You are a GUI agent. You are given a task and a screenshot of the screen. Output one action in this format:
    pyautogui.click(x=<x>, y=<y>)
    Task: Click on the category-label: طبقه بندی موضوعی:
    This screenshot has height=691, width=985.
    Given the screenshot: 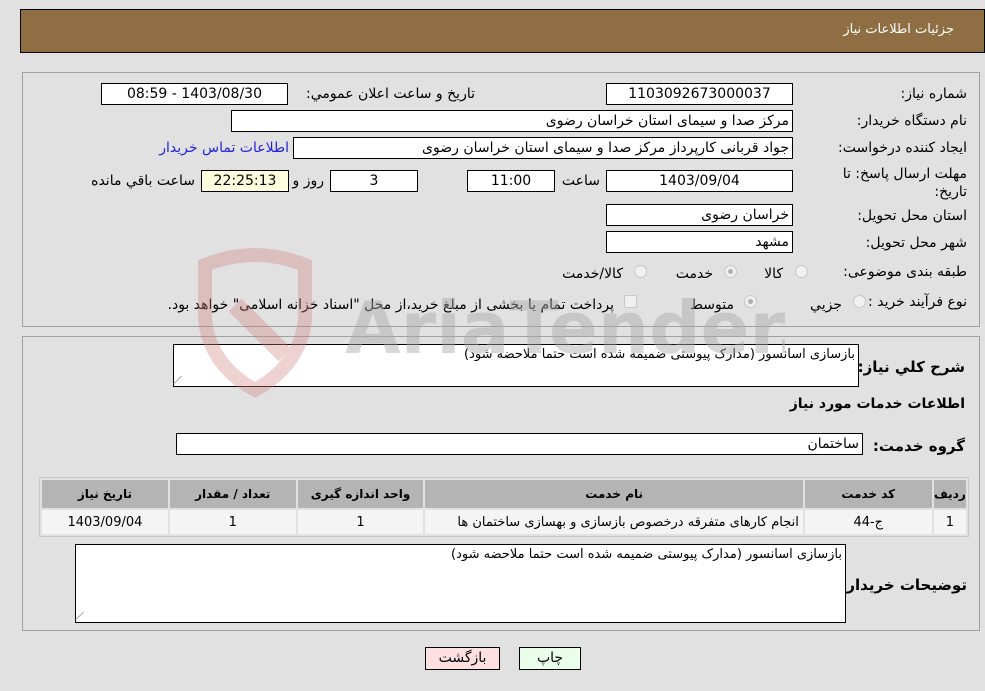 What is the action you would take?
    pyautogui.click(x=905, y=272)
    